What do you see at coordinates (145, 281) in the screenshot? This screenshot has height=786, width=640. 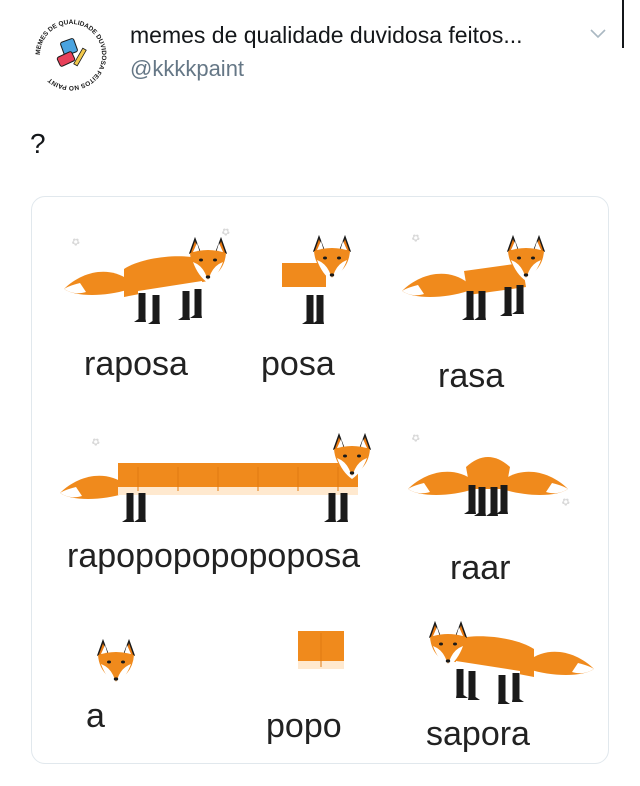 I see `fox-image-raposa` at bounding box center [145, 281].